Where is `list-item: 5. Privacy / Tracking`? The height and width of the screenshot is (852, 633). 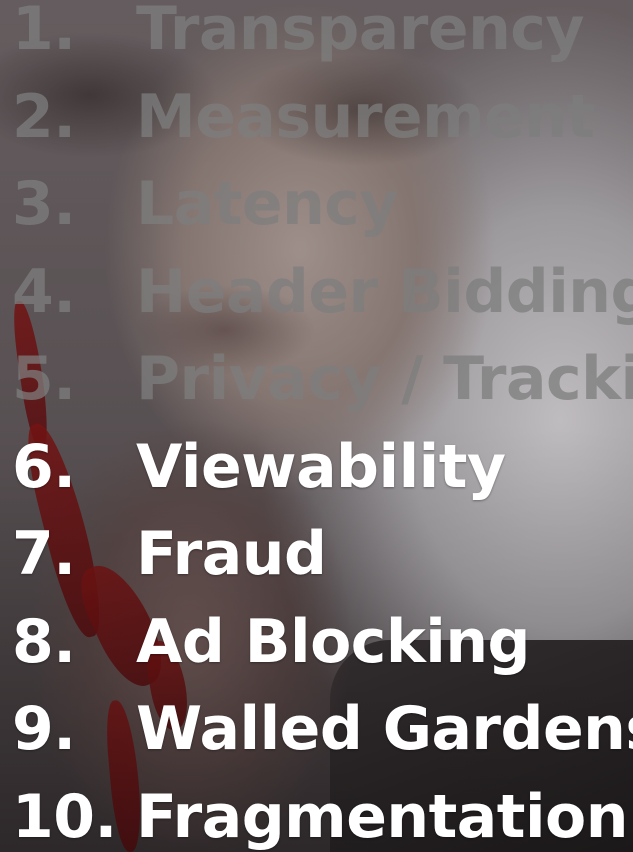 list-item: 5. Privacy / Tracking is located at coordinates (322, 380).